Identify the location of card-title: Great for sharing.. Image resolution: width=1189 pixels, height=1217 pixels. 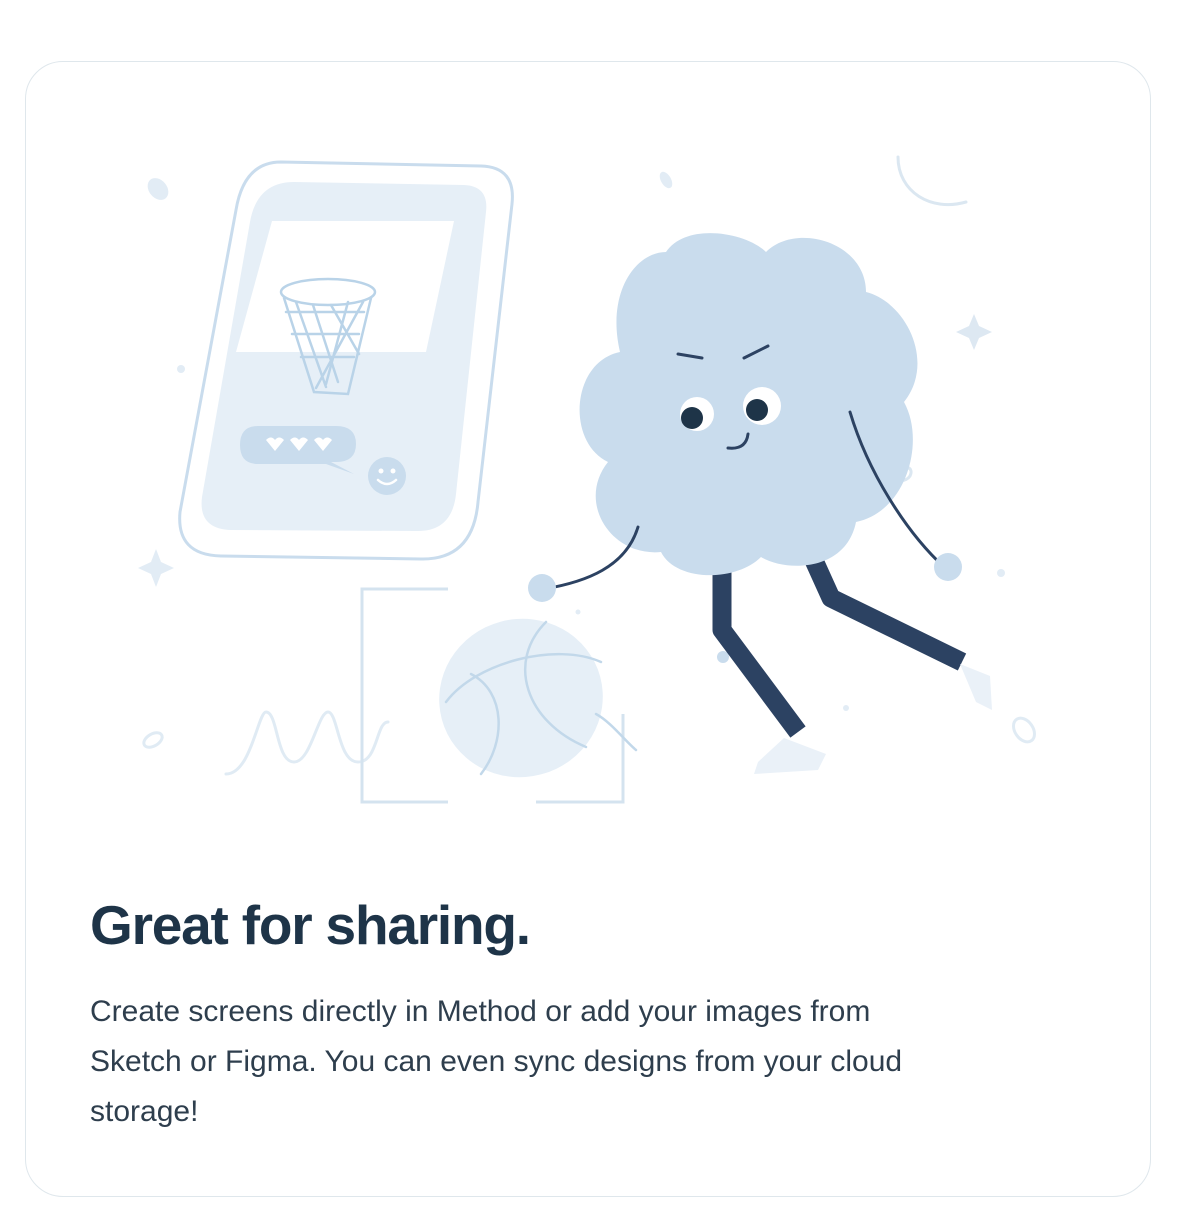
(310, 925).